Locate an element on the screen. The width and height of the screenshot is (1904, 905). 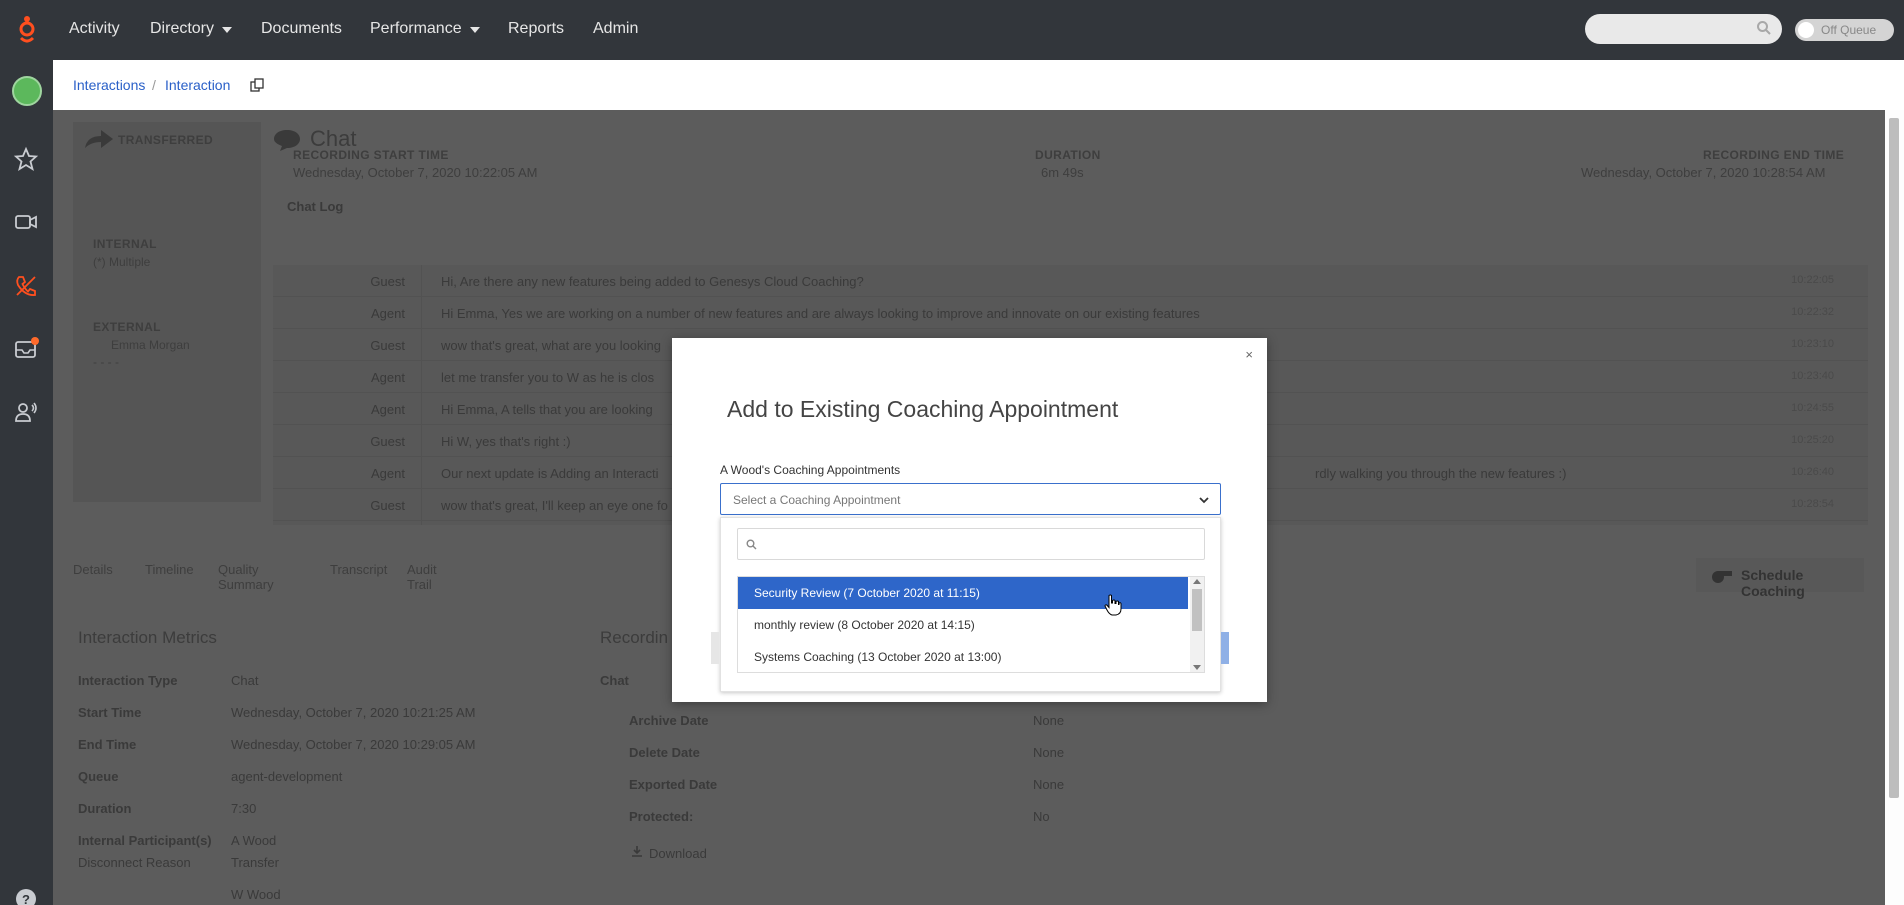
metric-value: agent-development is located at coordinates (287, 776).